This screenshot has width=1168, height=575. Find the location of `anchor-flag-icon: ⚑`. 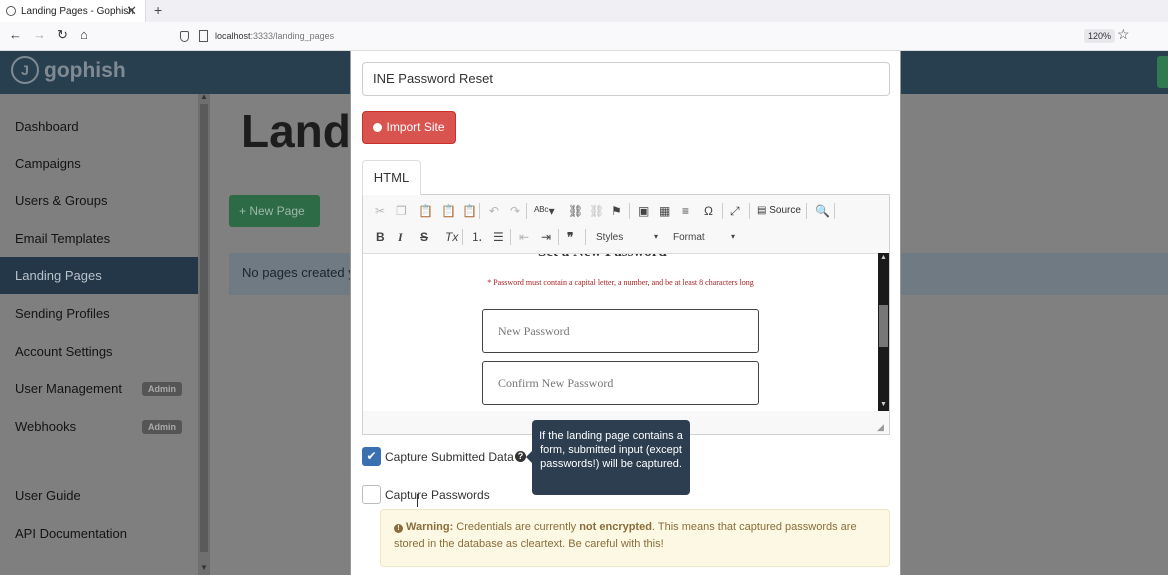

anchor-flag-icon: ⚑ is located at coordinates (616, 211).